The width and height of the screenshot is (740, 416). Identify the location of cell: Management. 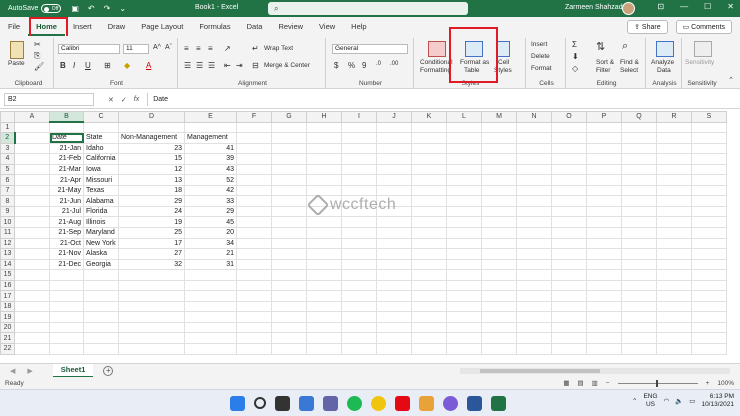
(210, 138).